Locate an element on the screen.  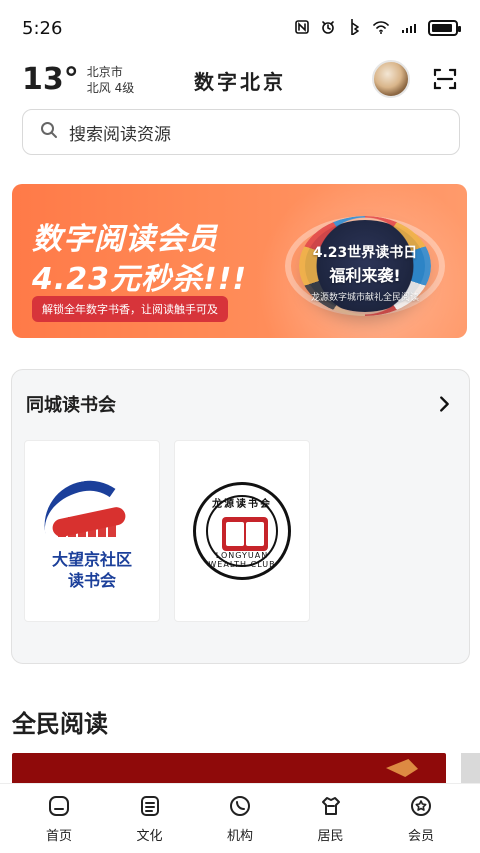
user-avatar is located at coordinates (391, 79).